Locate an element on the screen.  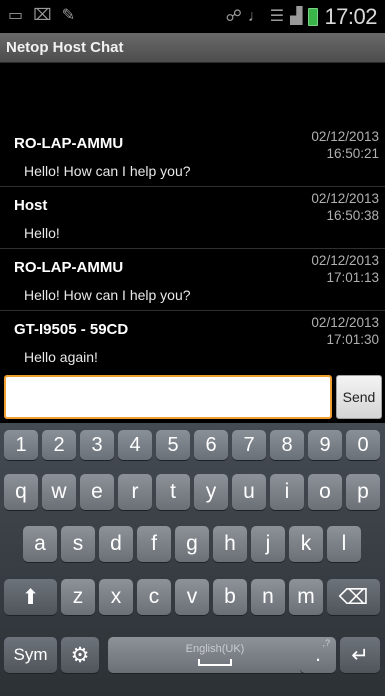
key-g: g is located at coordinates (192, 544).